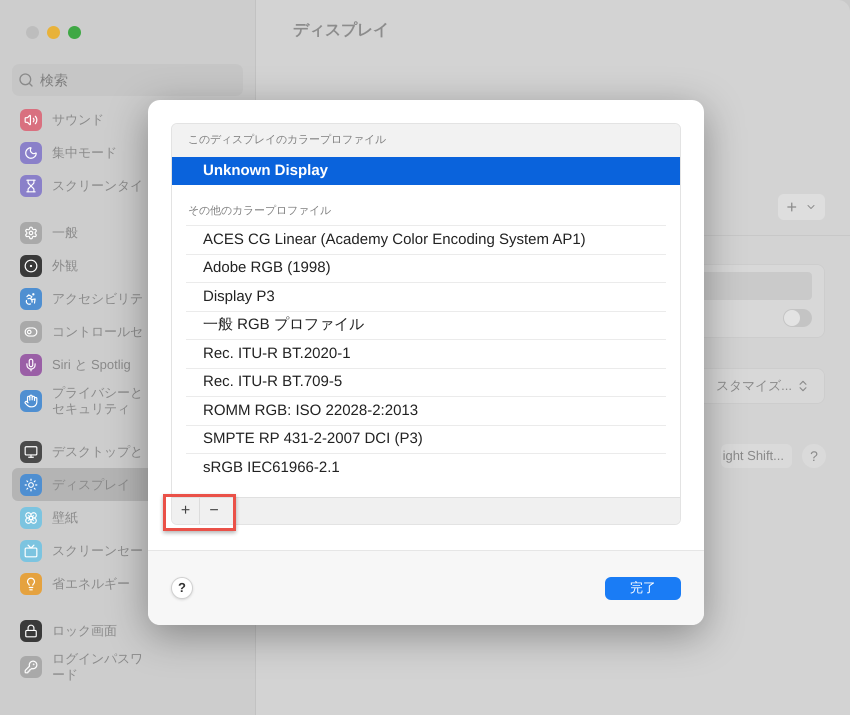 This screenshot has width=850, height=715. What do you see at coordinates (426, 382) in the screenshot?
I see `profile-item: Rec. ITU-R BT.709-5` at bounding box center [426, 382].